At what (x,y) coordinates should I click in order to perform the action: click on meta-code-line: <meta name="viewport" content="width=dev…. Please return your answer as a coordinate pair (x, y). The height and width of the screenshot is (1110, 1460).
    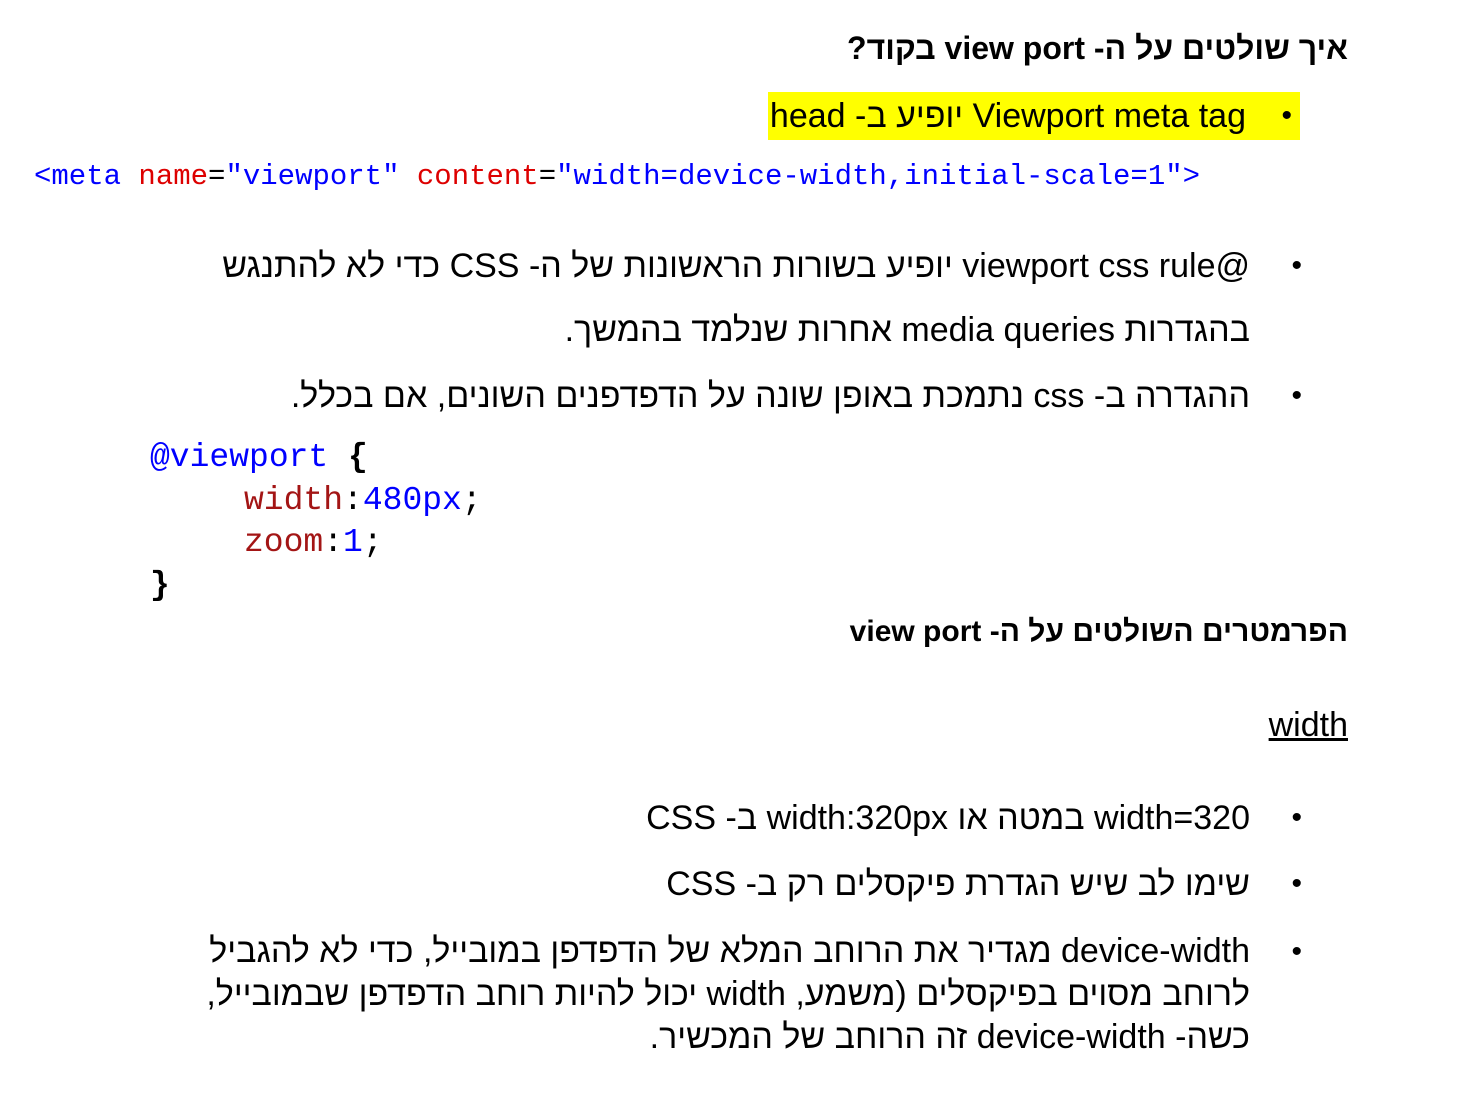
    Looking at the image, I should click on (617, 177).